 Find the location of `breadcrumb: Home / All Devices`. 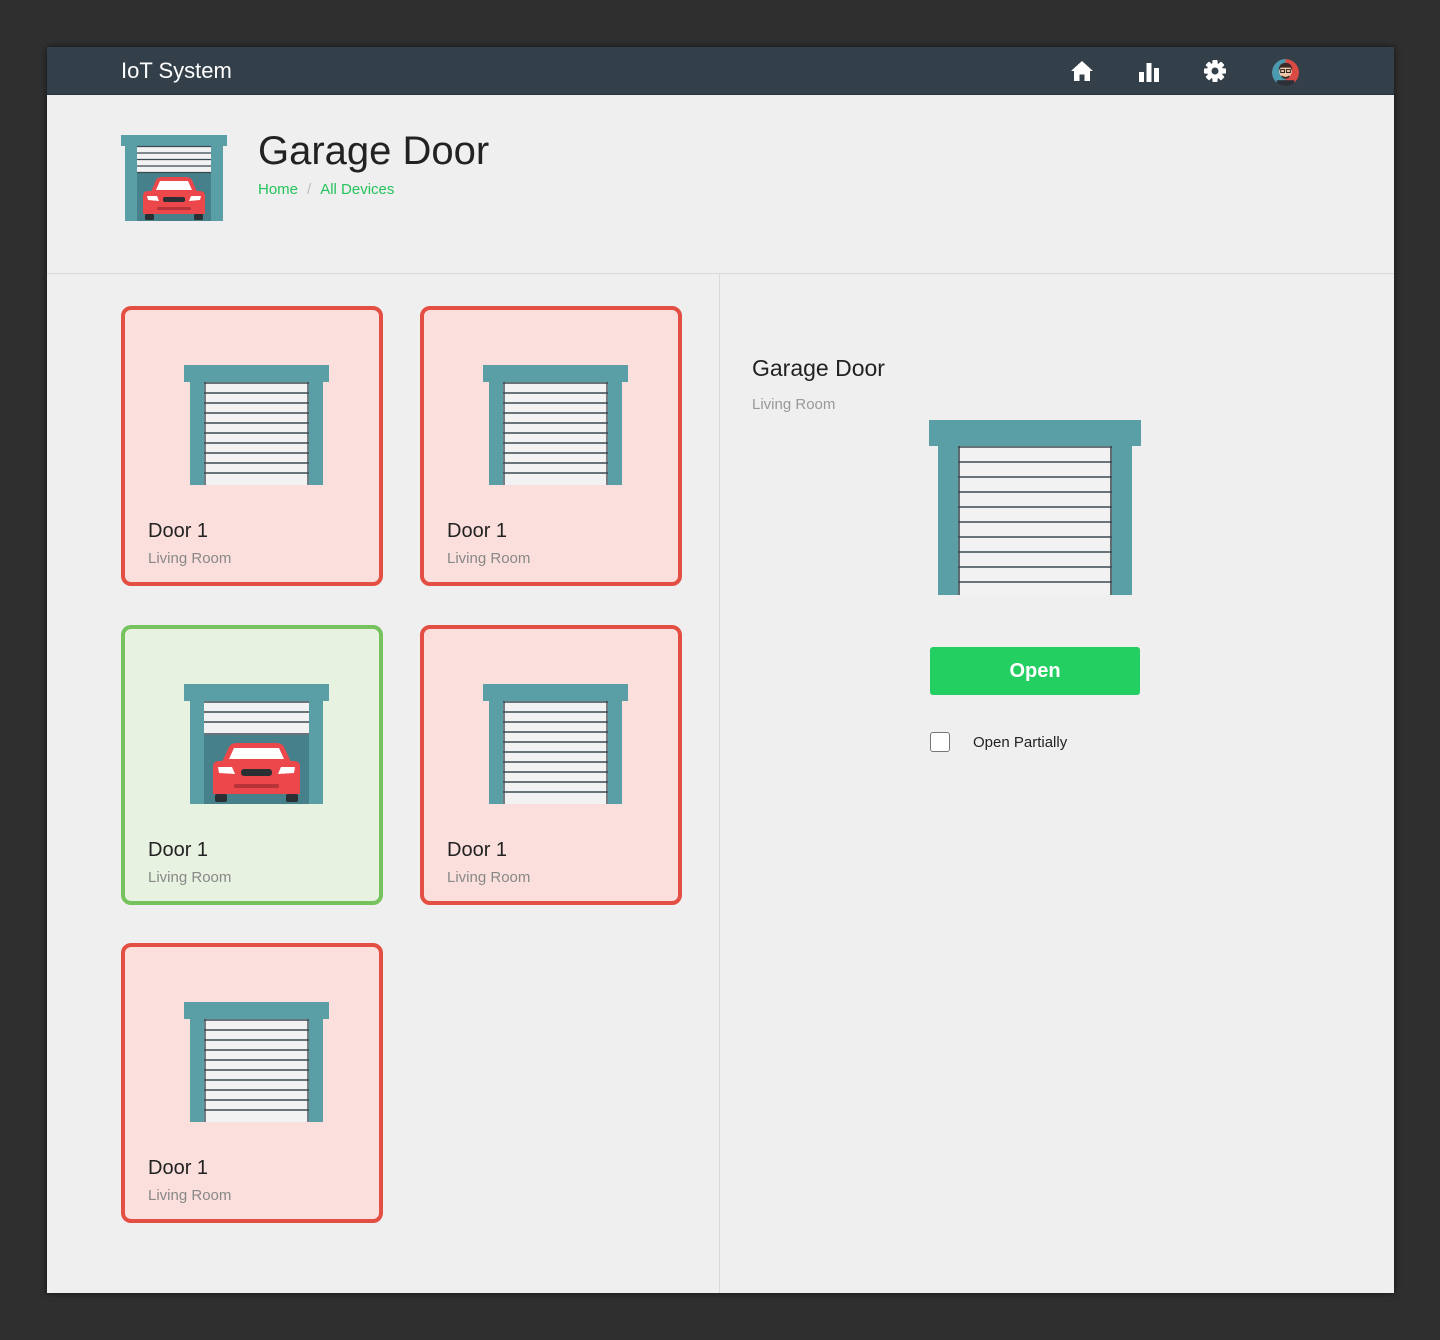

breadcrumb: Home / All Devices is located at coordinates (326, 189).